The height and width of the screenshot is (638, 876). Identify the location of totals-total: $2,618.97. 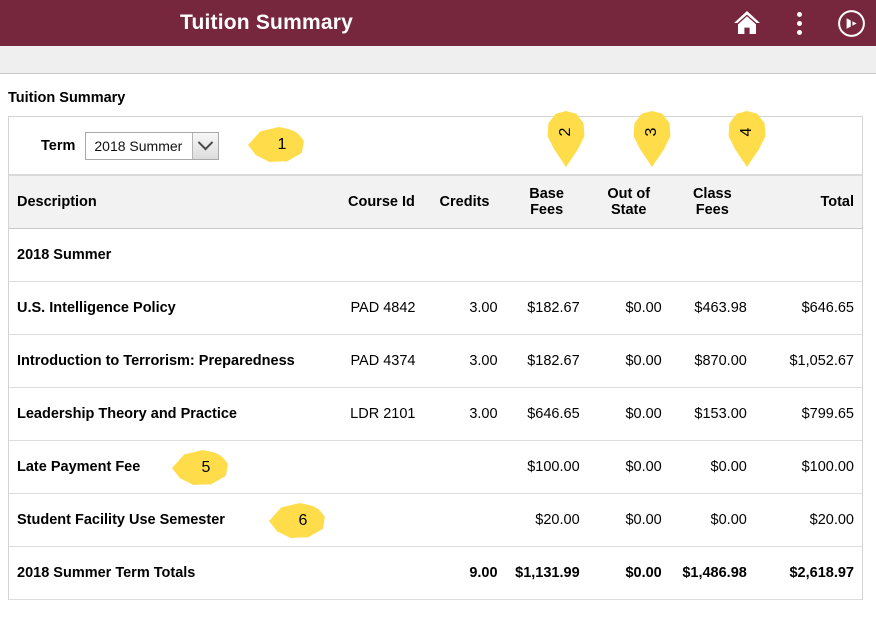
(808, 573).